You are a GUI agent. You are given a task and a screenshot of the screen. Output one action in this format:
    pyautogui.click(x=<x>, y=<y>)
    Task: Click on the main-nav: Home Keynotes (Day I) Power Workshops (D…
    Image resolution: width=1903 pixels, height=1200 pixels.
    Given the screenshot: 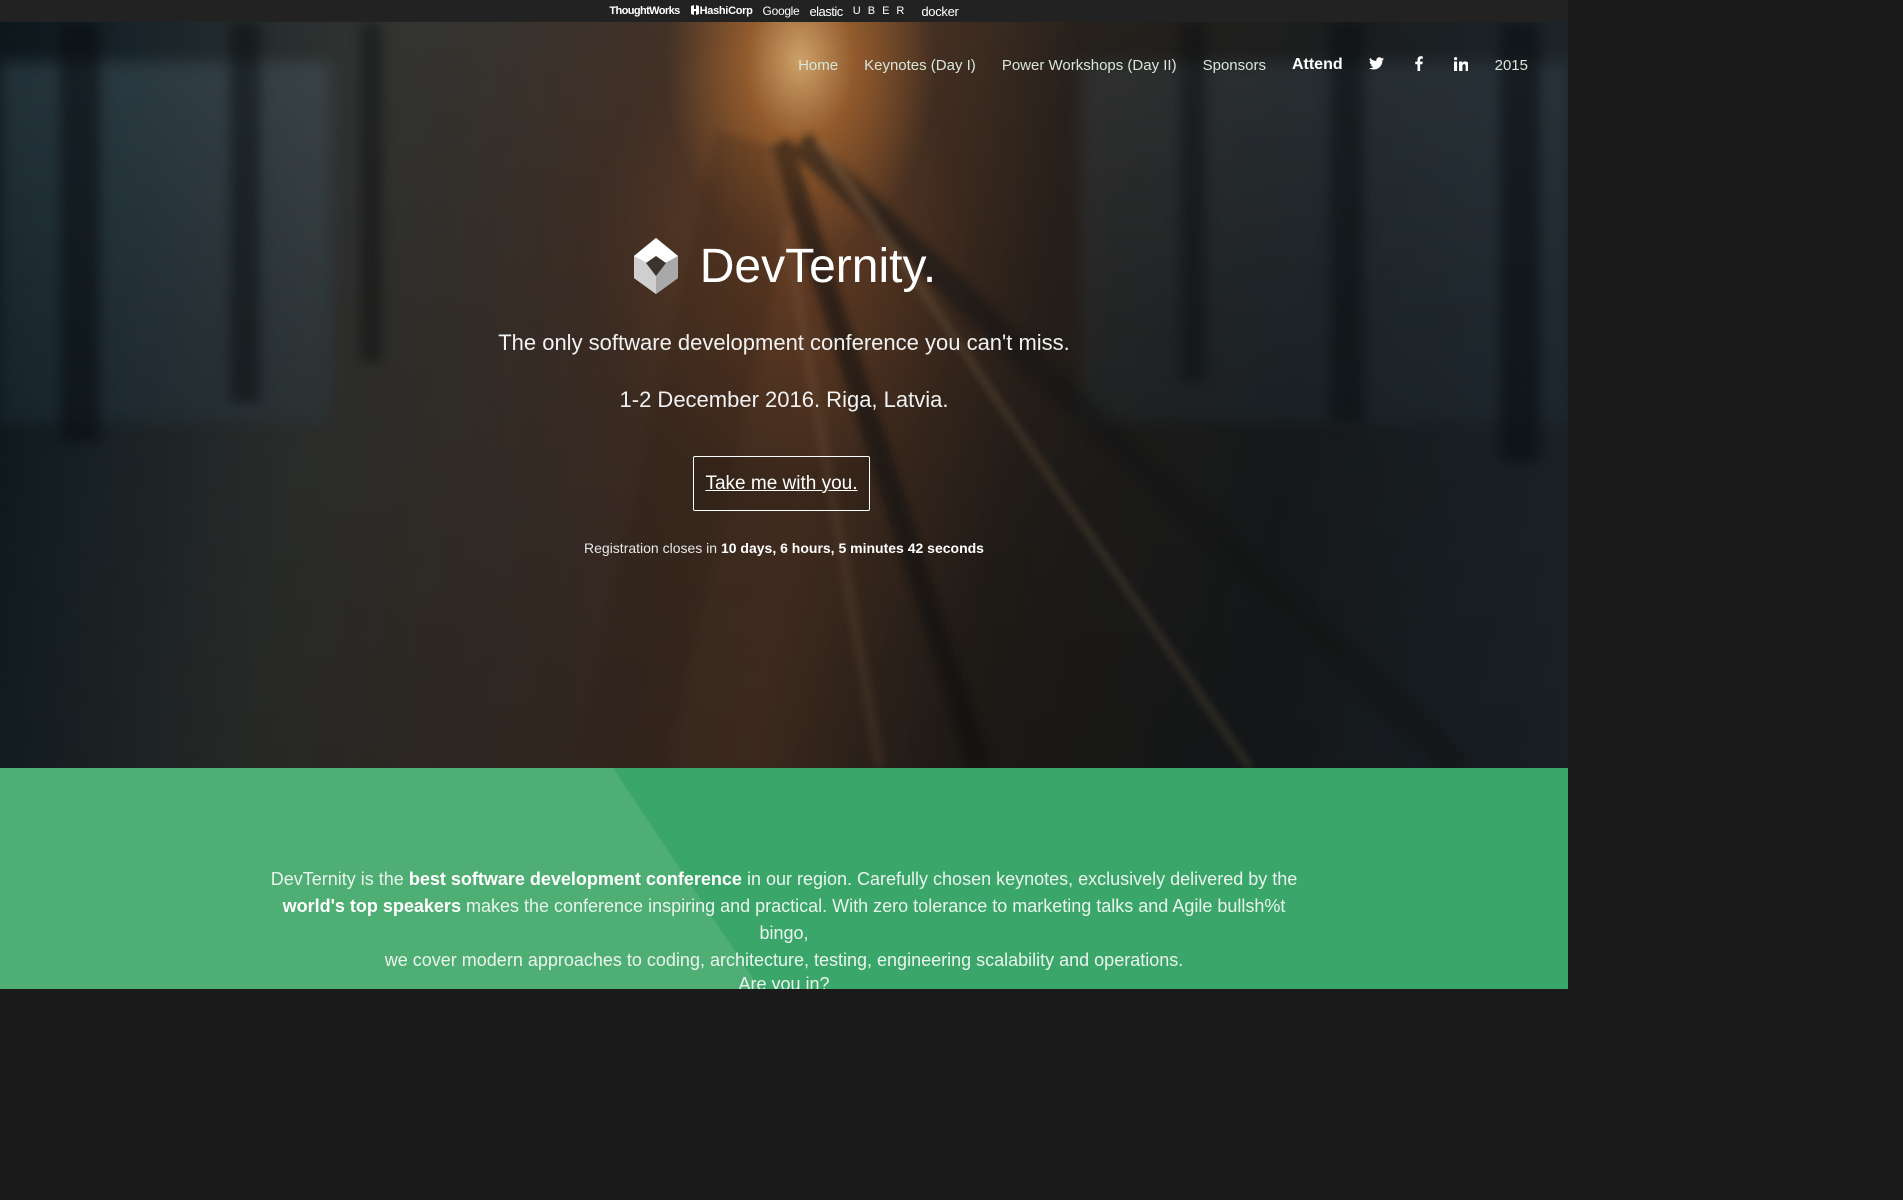 What is the action you would take?
    pyautogui.click(x=1163, y=65)
    